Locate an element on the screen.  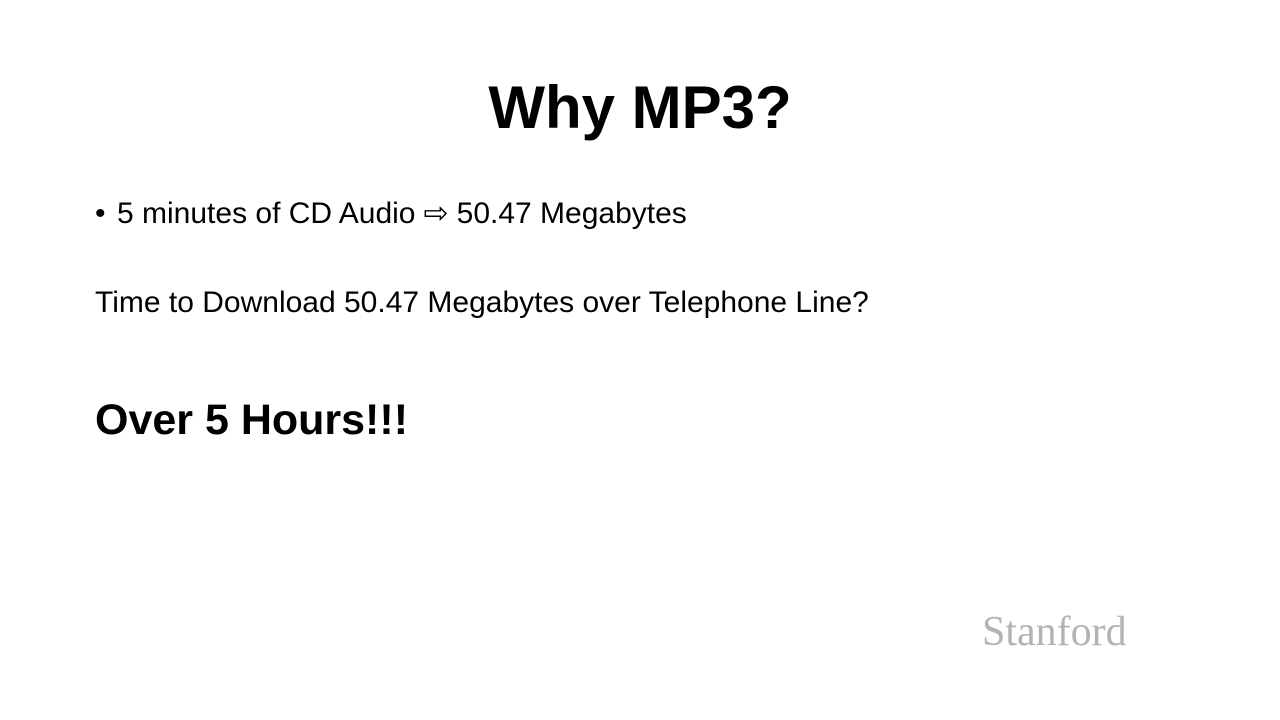
answer-text: Over 5 Hours!!! is located at coordinates (252, 420).